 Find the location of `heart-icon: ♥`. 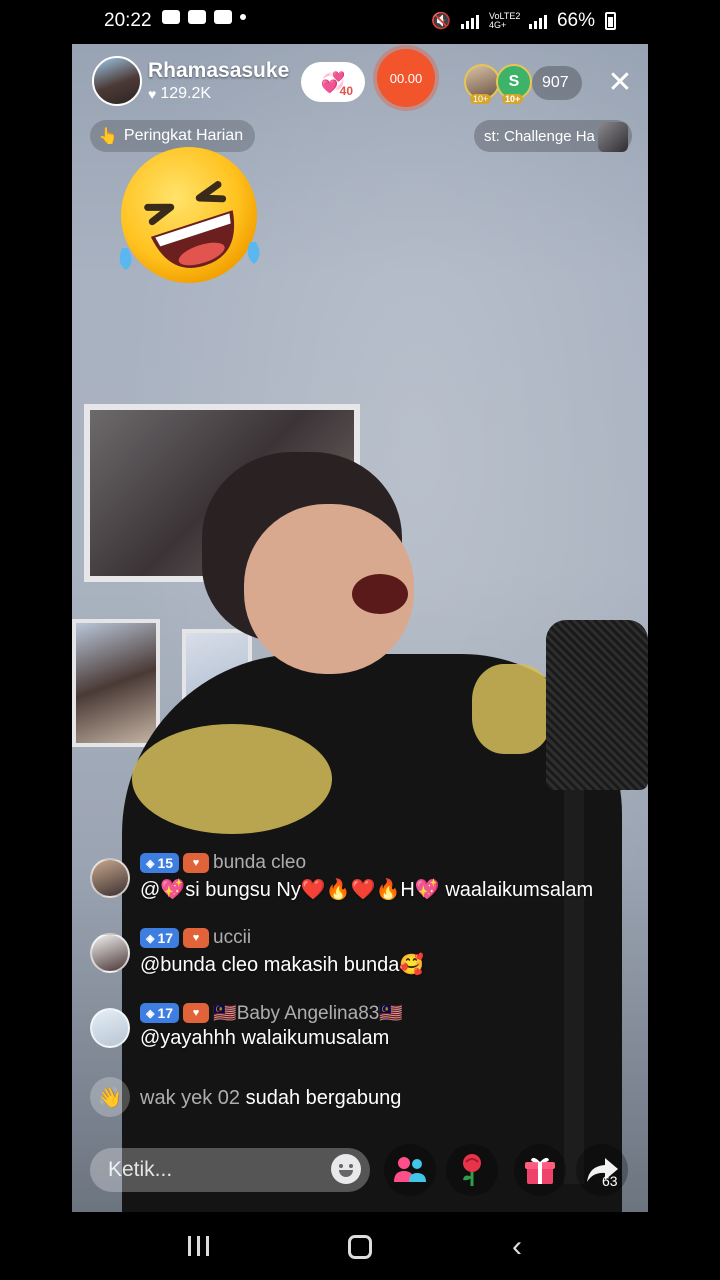

heart-icon: ♥ is located at coordinates (152, 94).